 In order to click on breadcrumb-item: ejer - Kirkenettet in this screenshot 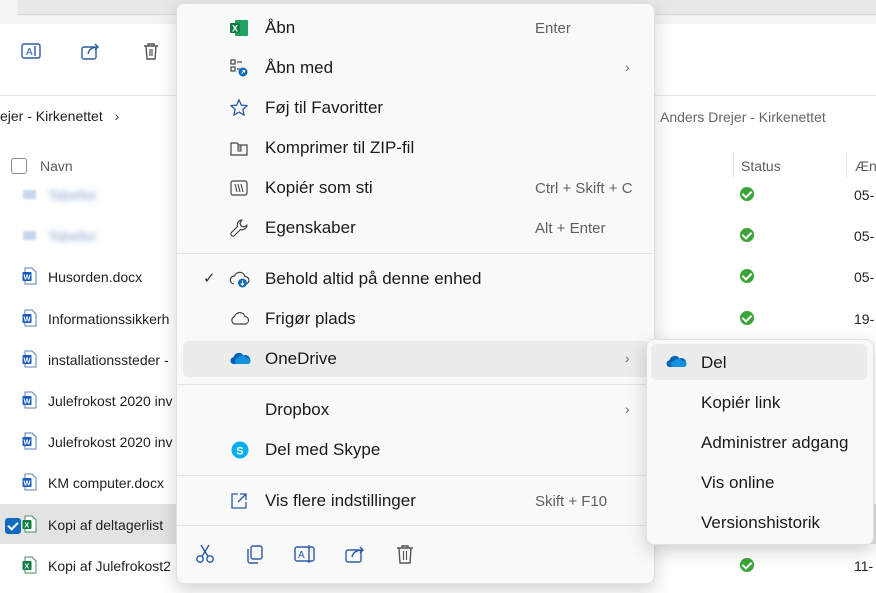, I will do `click(51, 116)`.